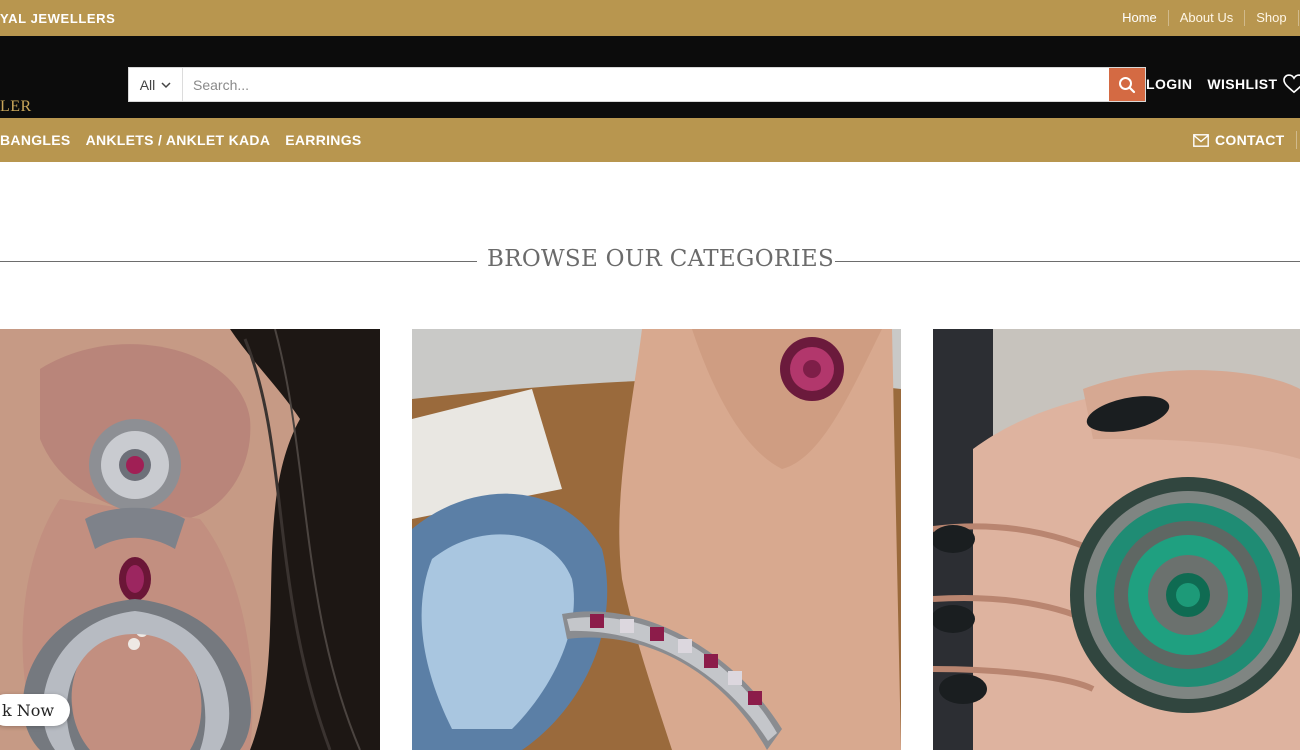 The image size is (1300, 750). Describe the element at coordinates (1139, 18) in the screenshot. I see `top-link-home: Home` at that location.